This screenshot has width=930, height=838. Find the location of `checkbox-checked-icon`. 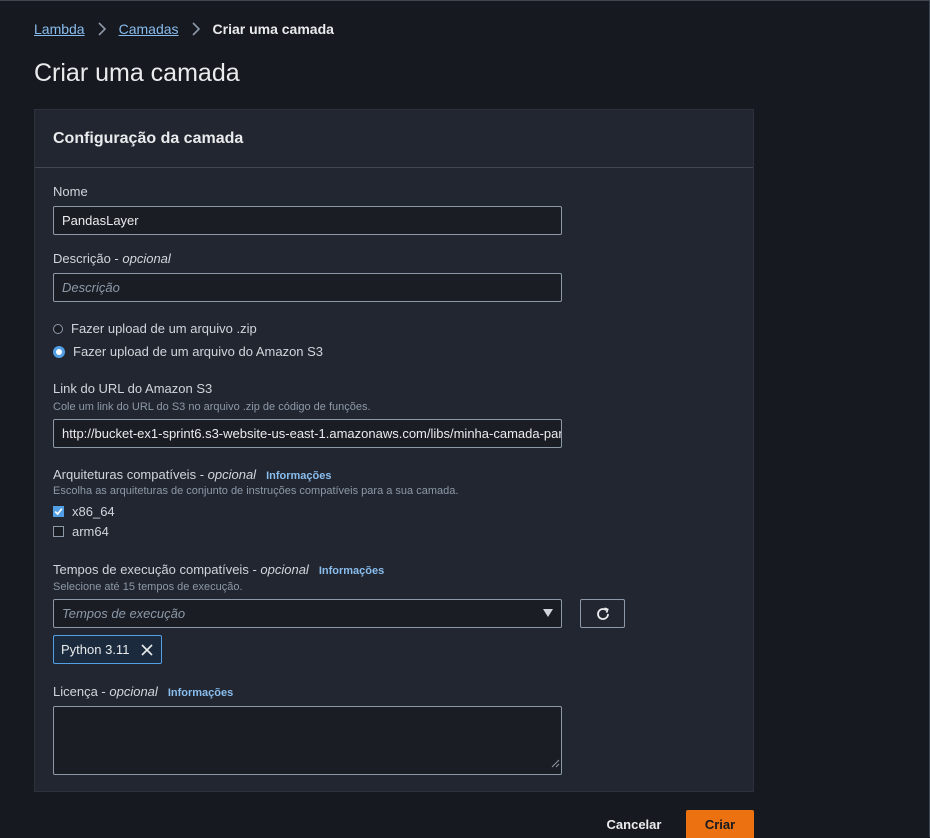

checkbox-checked-icon is located at coordinates (58, 511).